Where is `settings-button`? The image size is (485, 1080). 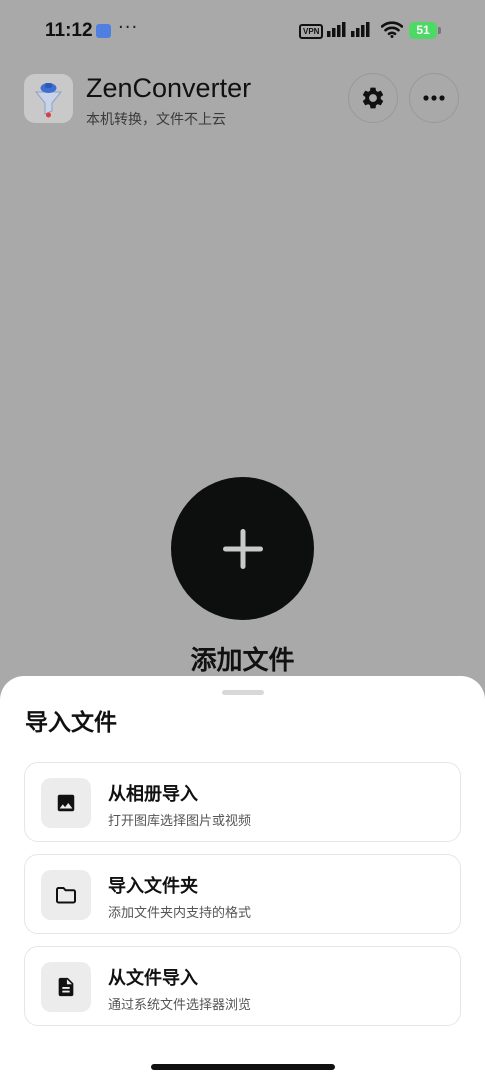 settings-button is located at coordinates (373, 98).